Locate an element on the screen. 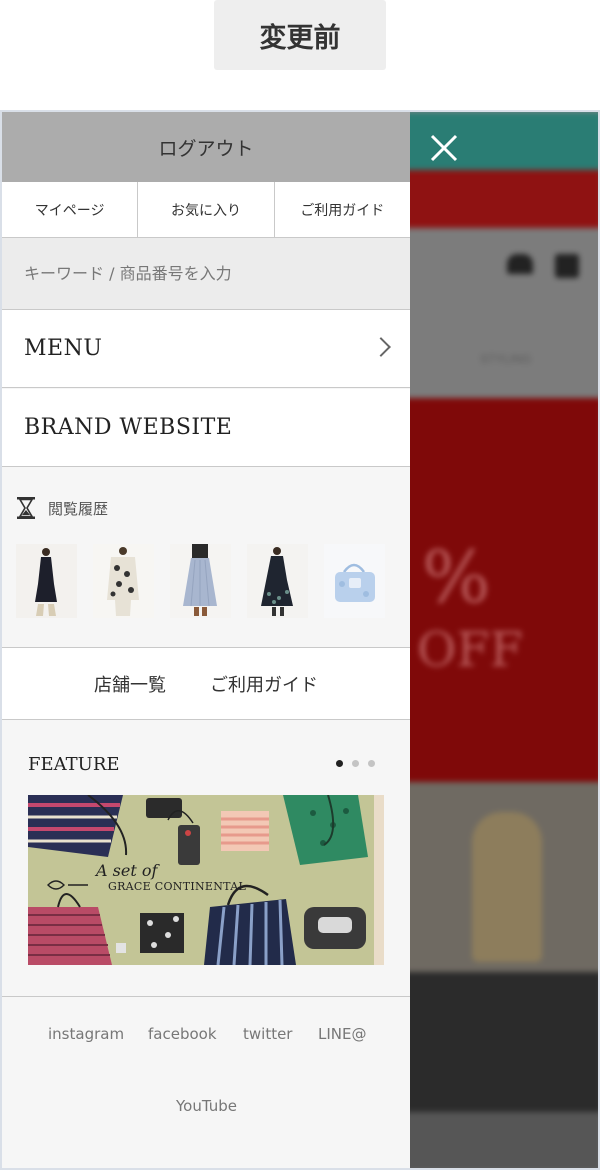 This screenshot has height=1170, width=600. before-change-label: 変更前 is located at coordinates (300, 35).